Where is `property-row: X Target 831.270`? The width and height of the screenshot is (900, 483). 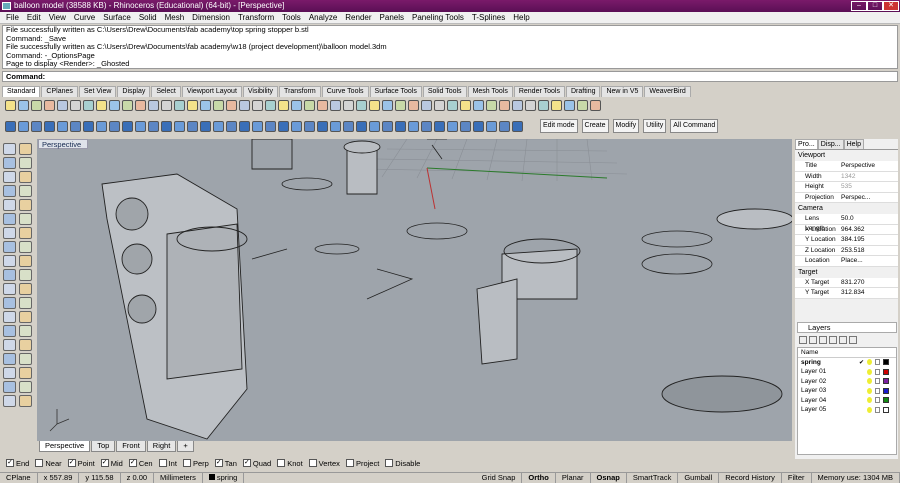
property-row: X Target 831.270 is located at coordinates (846, 282).